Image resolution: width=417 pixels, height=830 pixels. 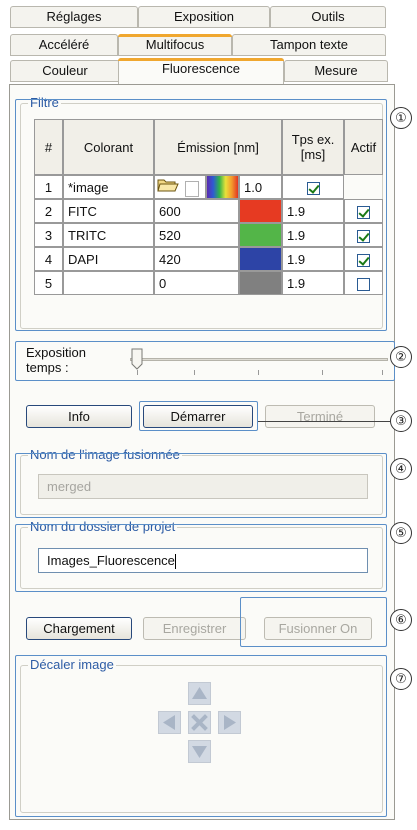 I want to click on callout-4: ④, so click(x=401, y=469).